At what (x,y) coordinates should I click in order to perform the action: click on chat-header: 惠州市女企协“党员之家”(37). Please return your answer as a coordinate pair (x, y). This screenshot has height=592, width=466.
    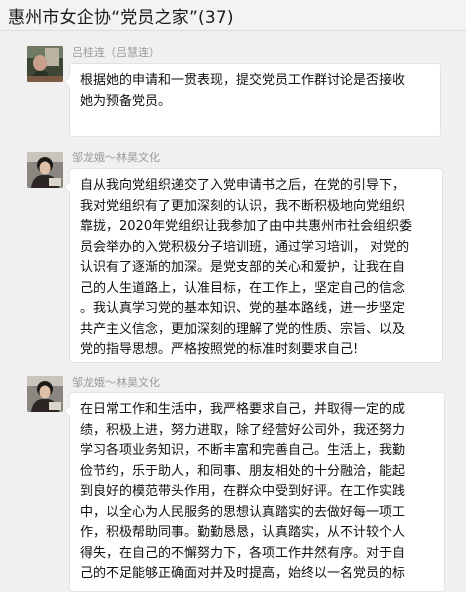
    Looking at the image, I should click on (233, 15).